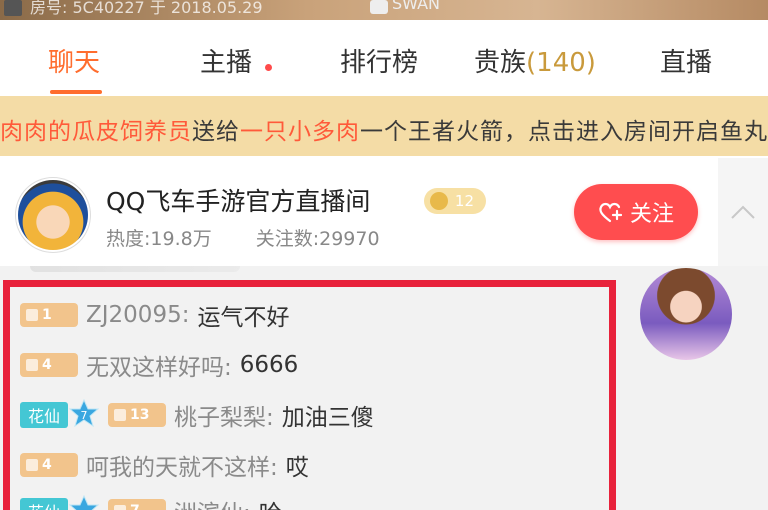 This screenshot has height=510, width=768. I want to click on nobles-count: (140), so click(561, 63).